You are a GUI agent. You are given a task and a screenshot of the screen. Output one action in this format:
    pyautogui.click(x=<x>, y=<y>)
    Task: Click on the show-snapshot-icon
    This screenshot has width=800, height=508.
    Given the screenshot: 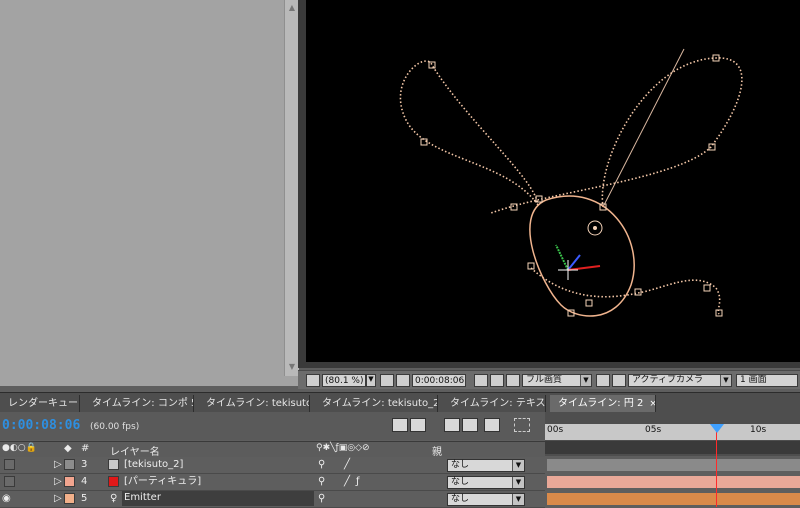 What is the action you would take?
    pyautogui.click(x=497, y=380)
    